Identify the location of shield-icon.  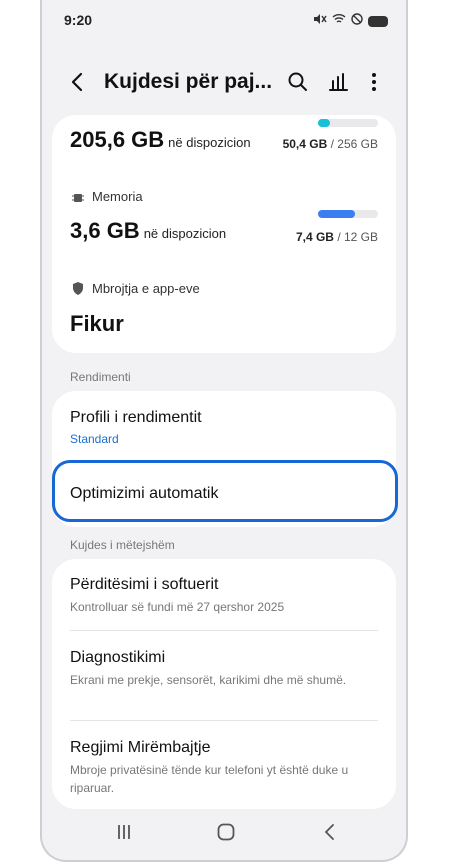
(78, 288).